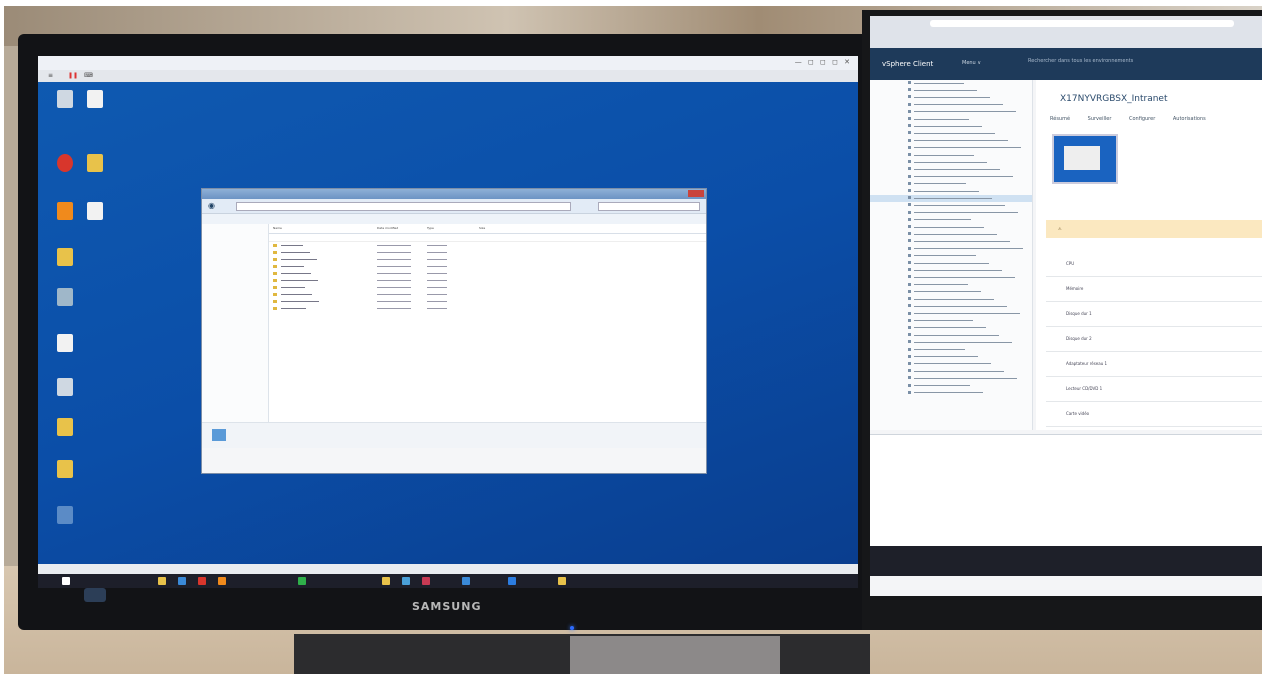 The width and height of the screenshot is (1266, 678). What do you see at coordinates (65, 100) in the screenshot?
I see `desktop-icon-recycle-bin` at bounding box center [65, 100].